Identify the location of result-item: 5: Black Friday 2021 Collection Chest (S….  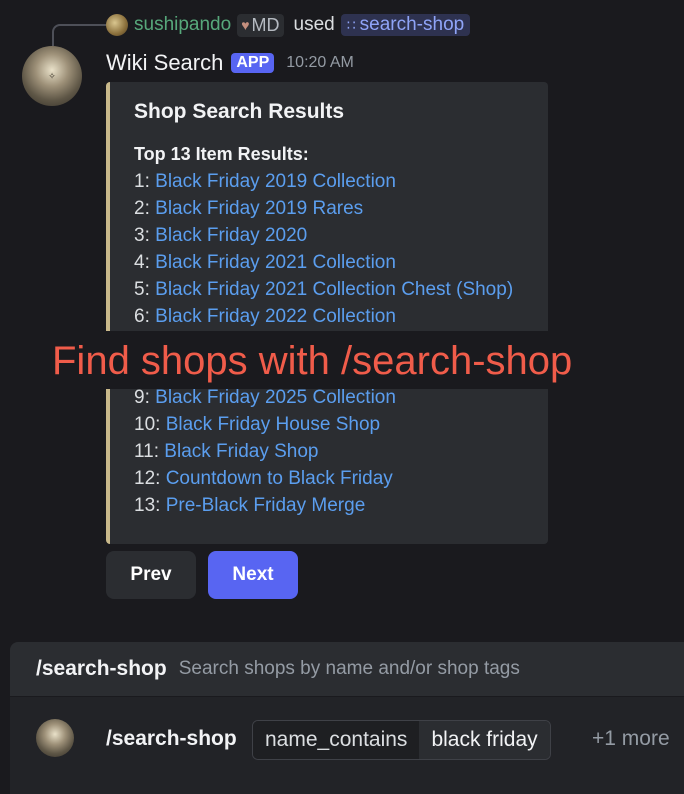
(323, 289).